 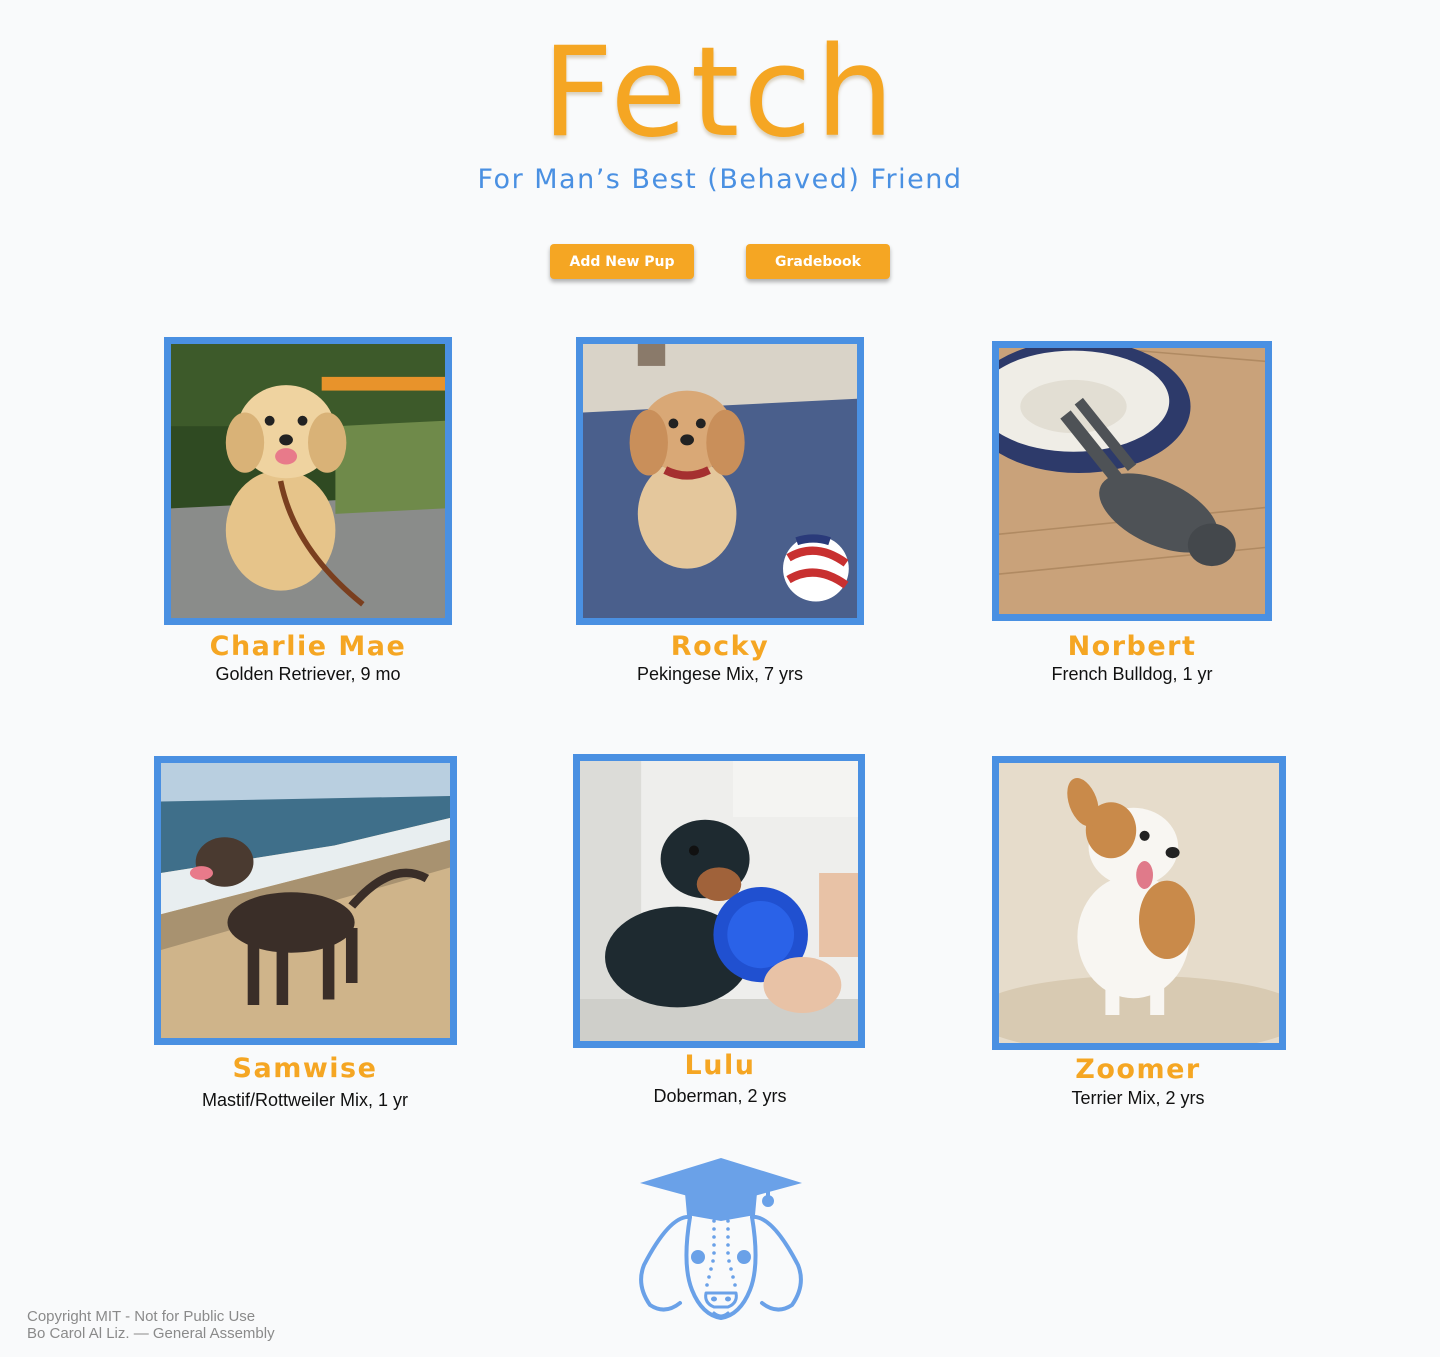 I want to click on pup-info: Terrier Mix, 2 yrs, so click(x=1138, y=1098).